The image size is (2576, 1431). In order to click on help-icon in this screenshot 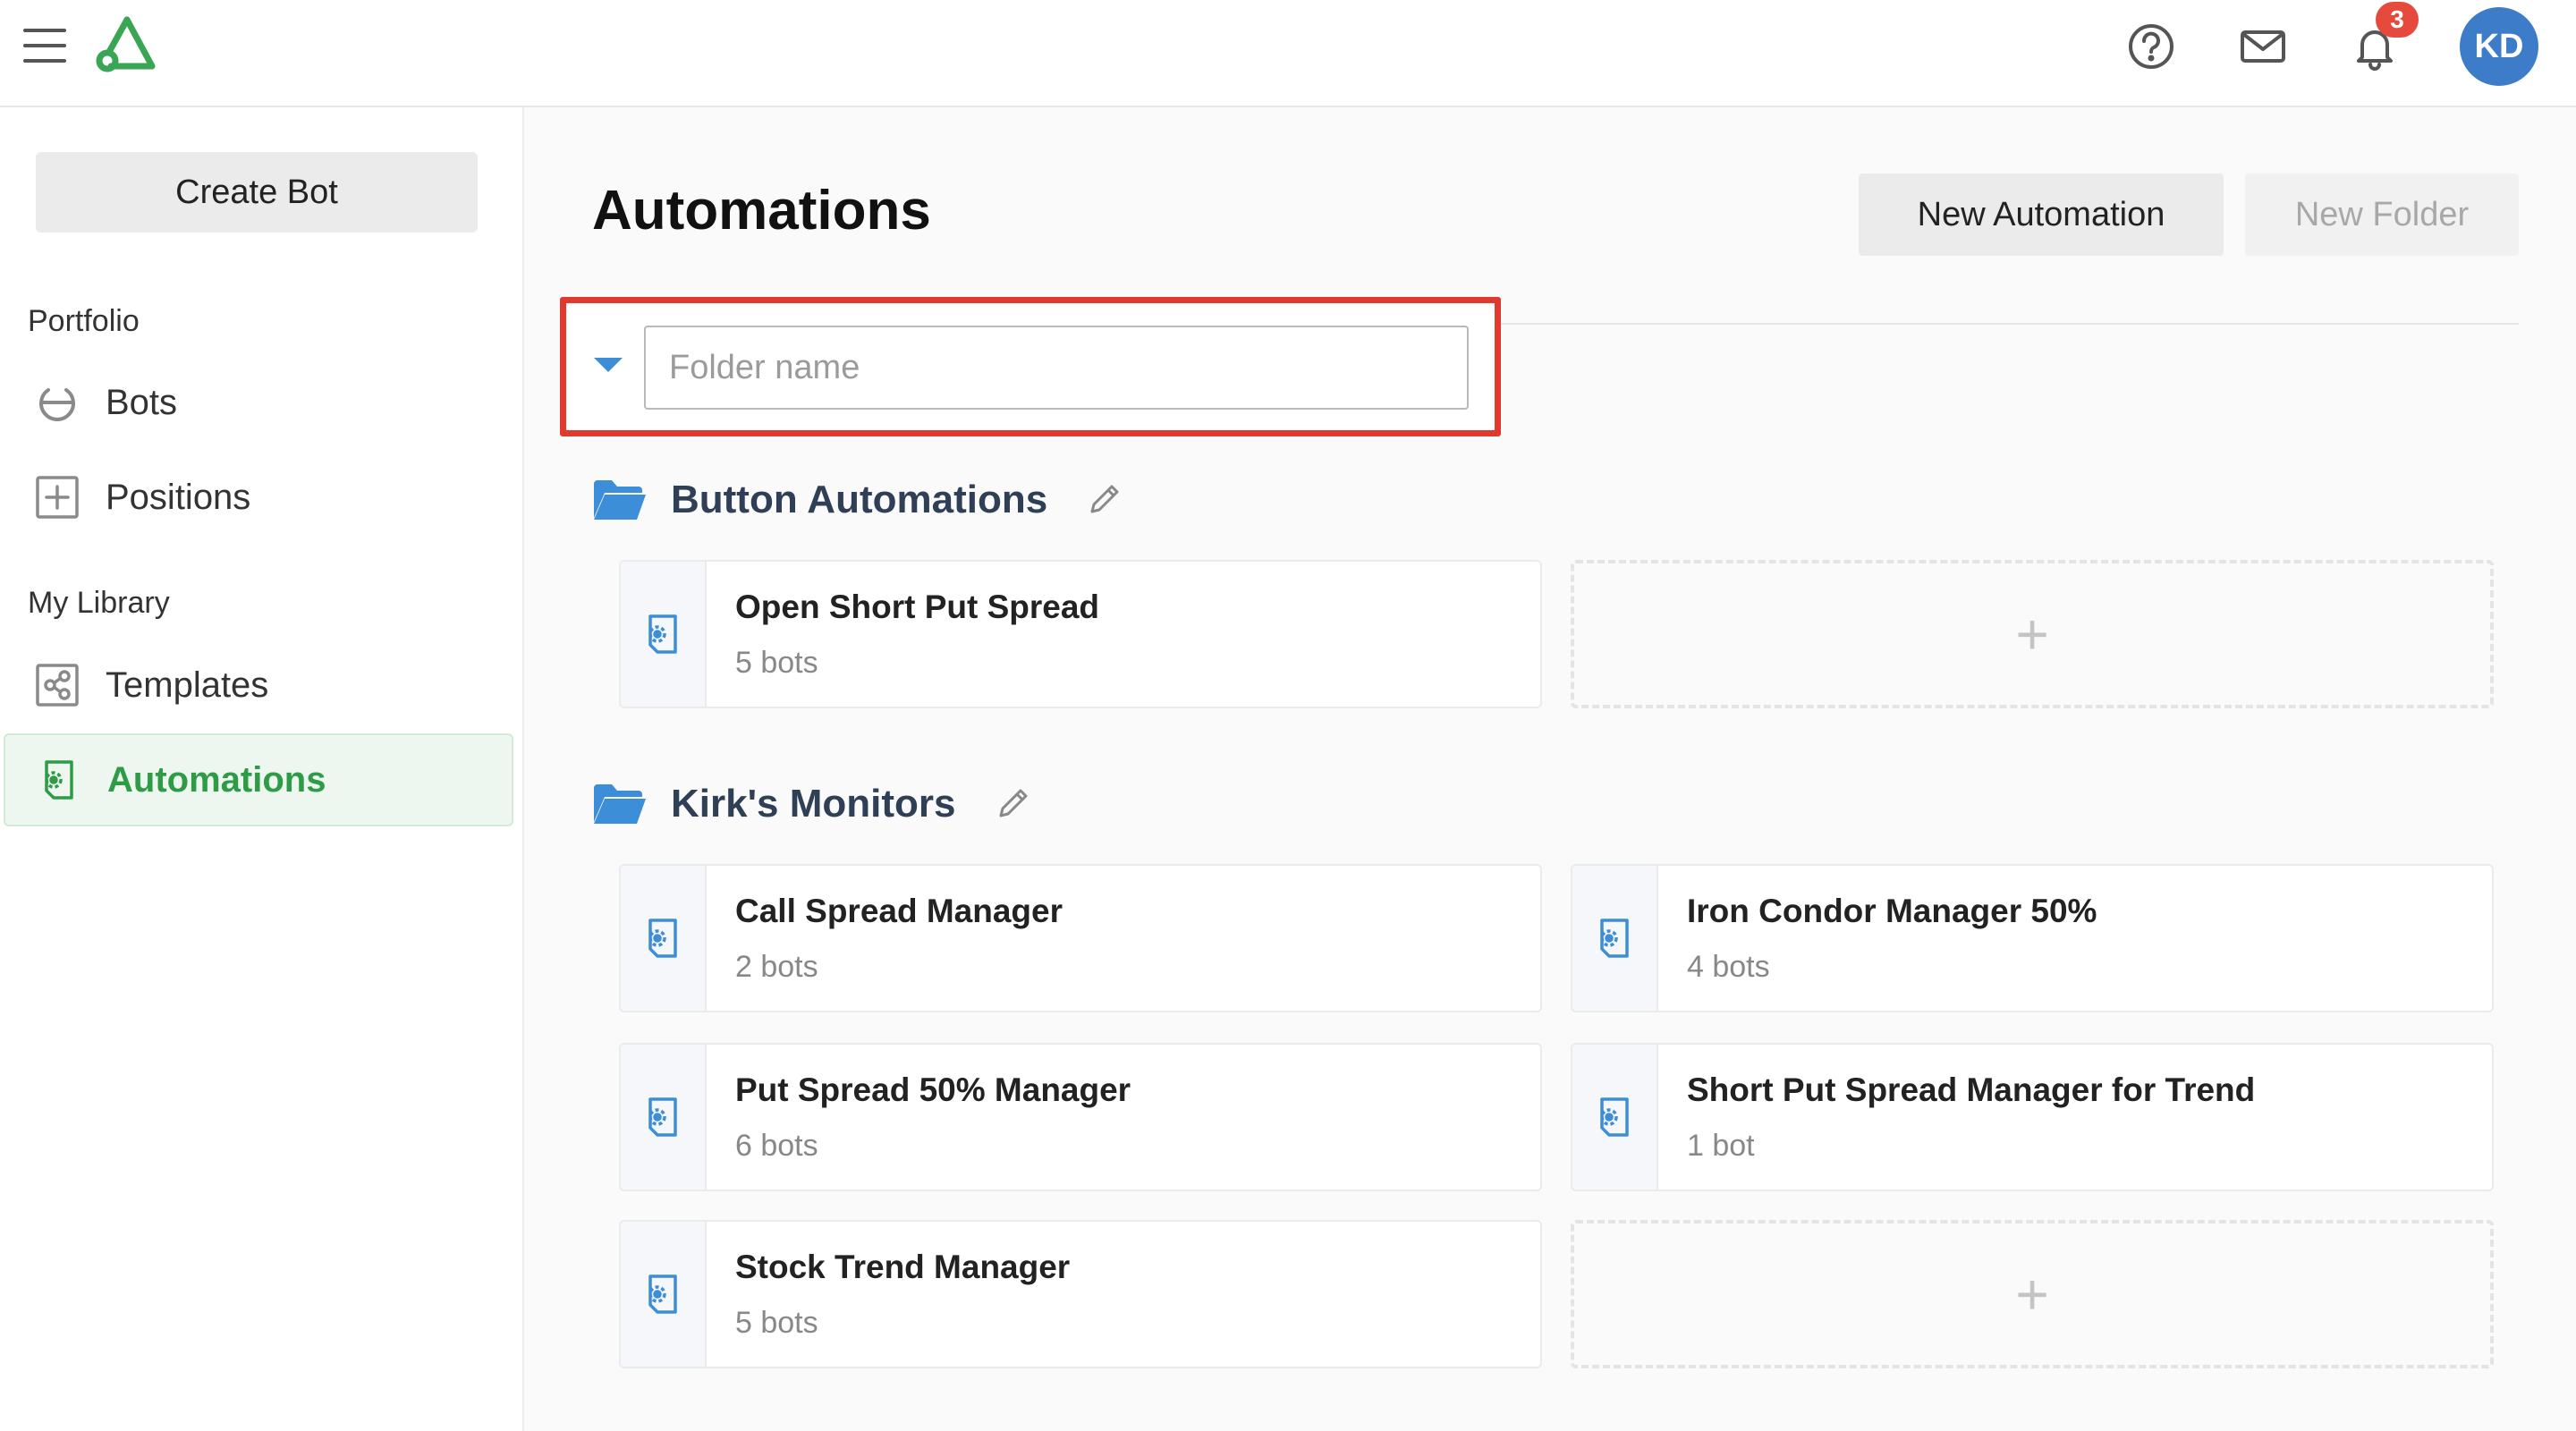, I will do `click(2151, 47)`.